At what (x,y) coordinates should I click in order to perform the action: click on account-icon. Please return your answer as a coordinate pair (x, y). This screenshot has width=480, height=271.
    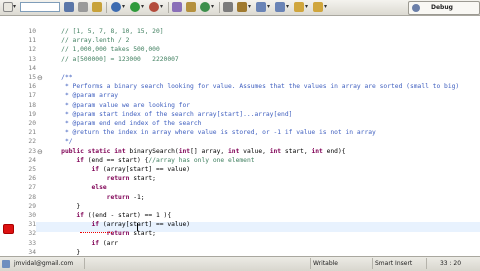
    Looking at the image, I should click on (6, 264).